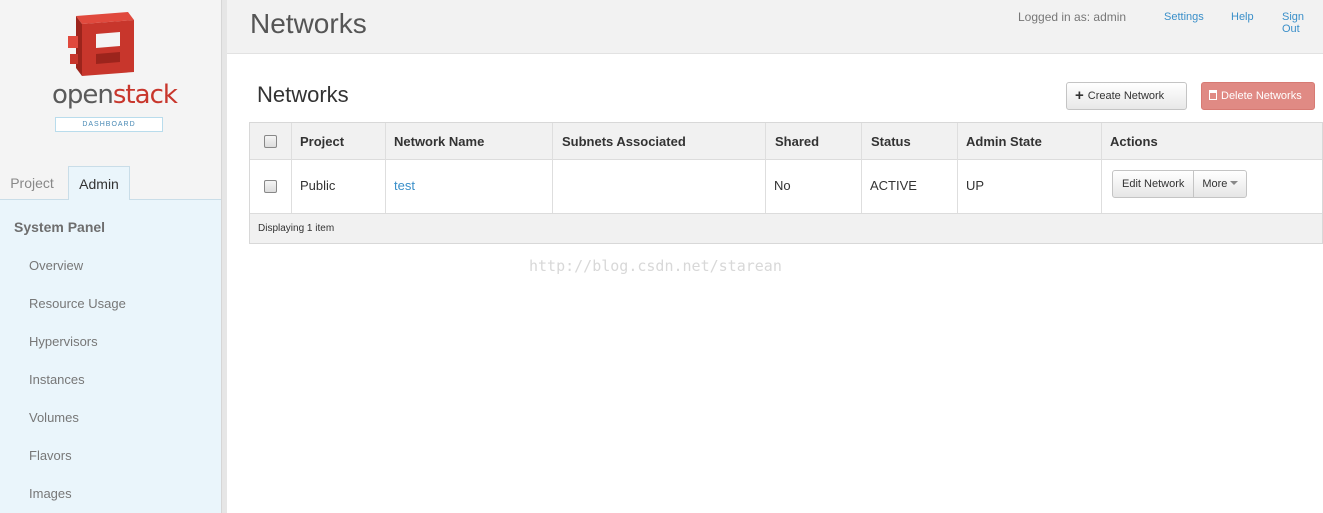 The width and height of the screenshot is (1323, 513). What do you see at coordinates (1004, 141) in the screenshot?
I see `column-header-admin-state: Admin State` at bounding box center [1004, 141].